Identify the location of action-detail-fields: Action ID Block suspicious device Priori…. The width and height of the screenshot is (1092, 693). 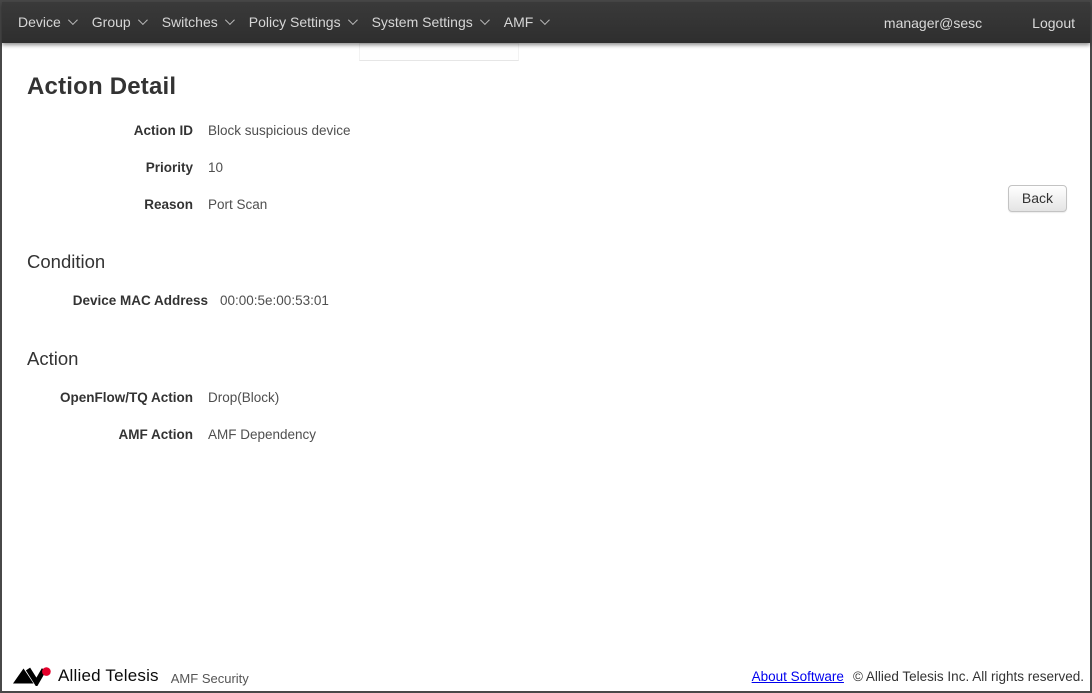
(546, 168).